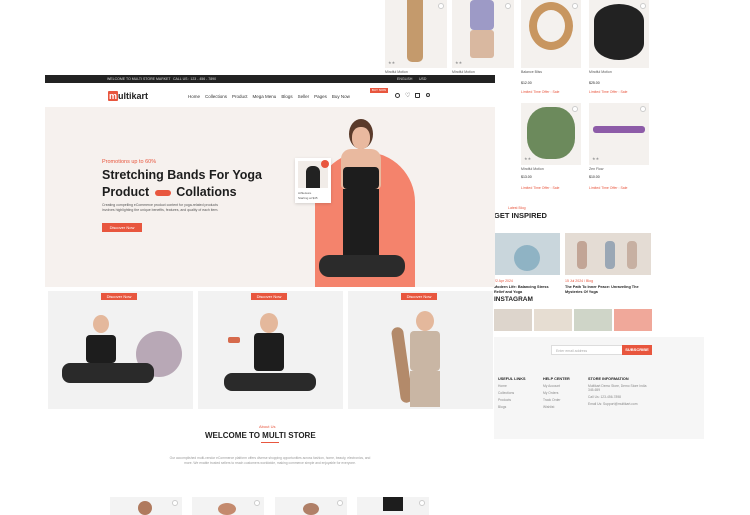 The width and height of the screenshot is (750, 515). Describe the element at coordinates (512, 400) in the screenshot. I see `footer-link: Products` at that location.